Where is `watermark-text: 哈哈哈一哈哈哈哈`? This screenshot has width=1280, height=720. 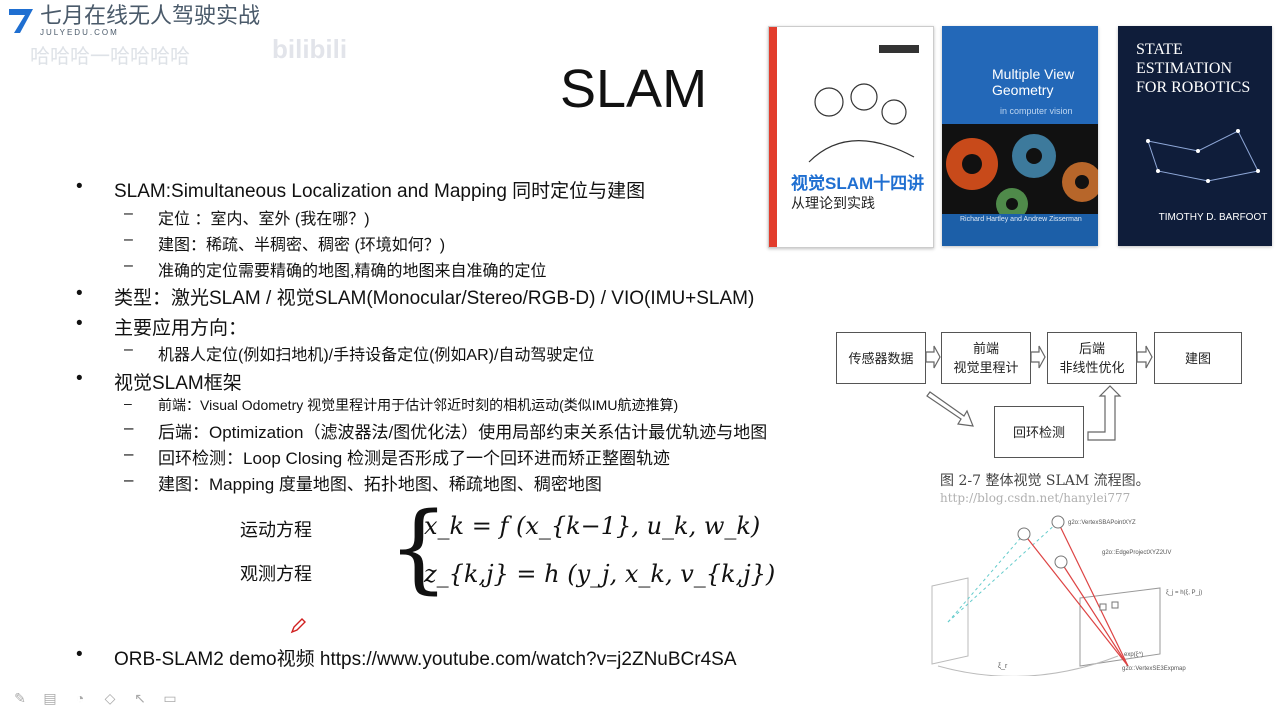 watermark-text: 哈哈哈一哈哈哈哈 is located at coordinates (110, 57).